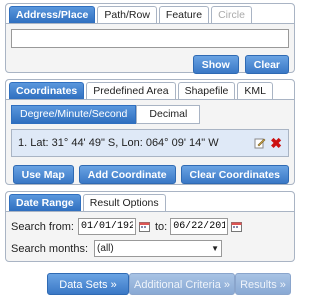  What do you see at coordinates (215, 64) in the screenshot?
I see `show-button: Show` at bounding box center [215, 64].